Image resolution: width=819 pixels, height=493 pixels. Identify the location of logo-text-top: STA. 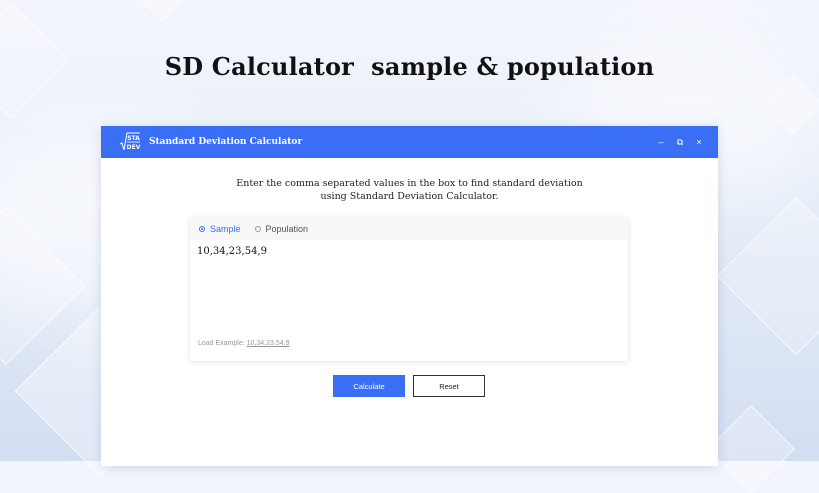
(133, 138).